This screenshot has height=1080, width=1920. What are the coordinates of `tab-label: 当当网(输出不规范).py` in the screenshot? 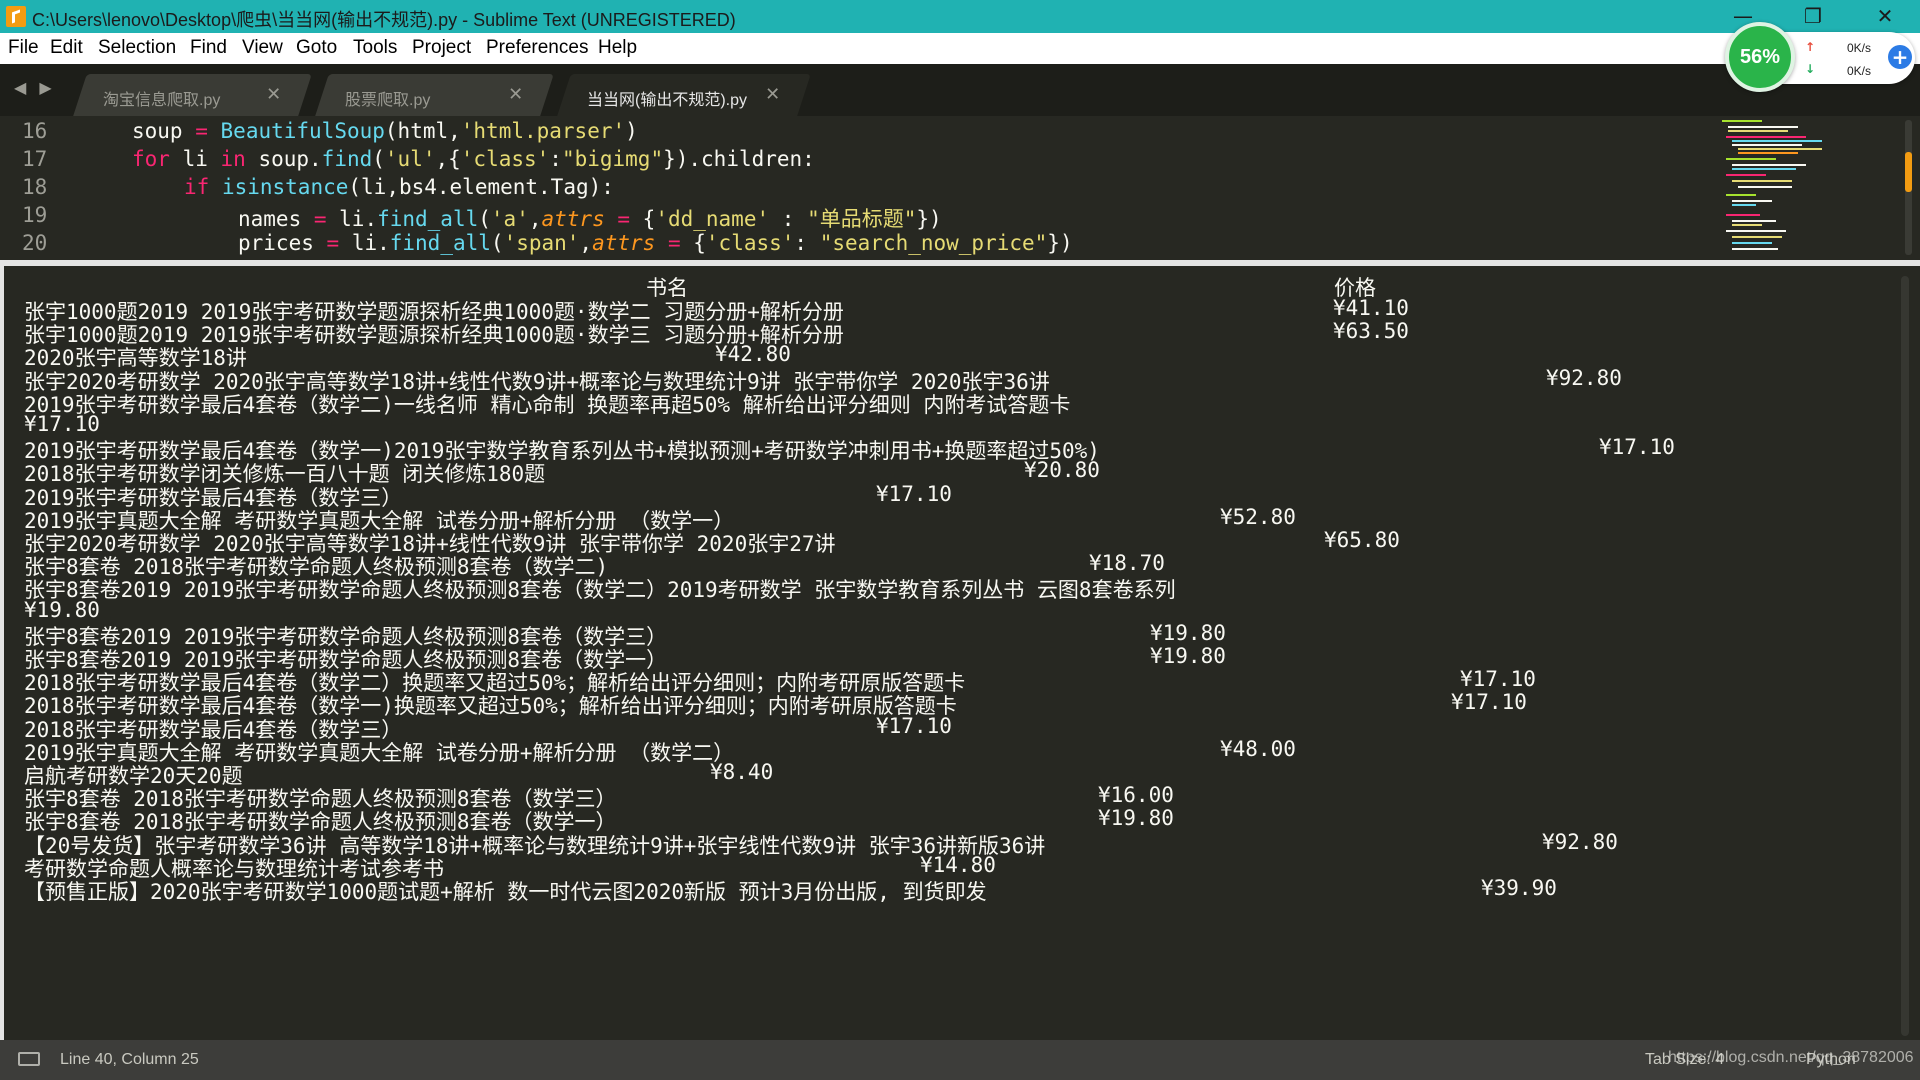 It's located at (667, 100).